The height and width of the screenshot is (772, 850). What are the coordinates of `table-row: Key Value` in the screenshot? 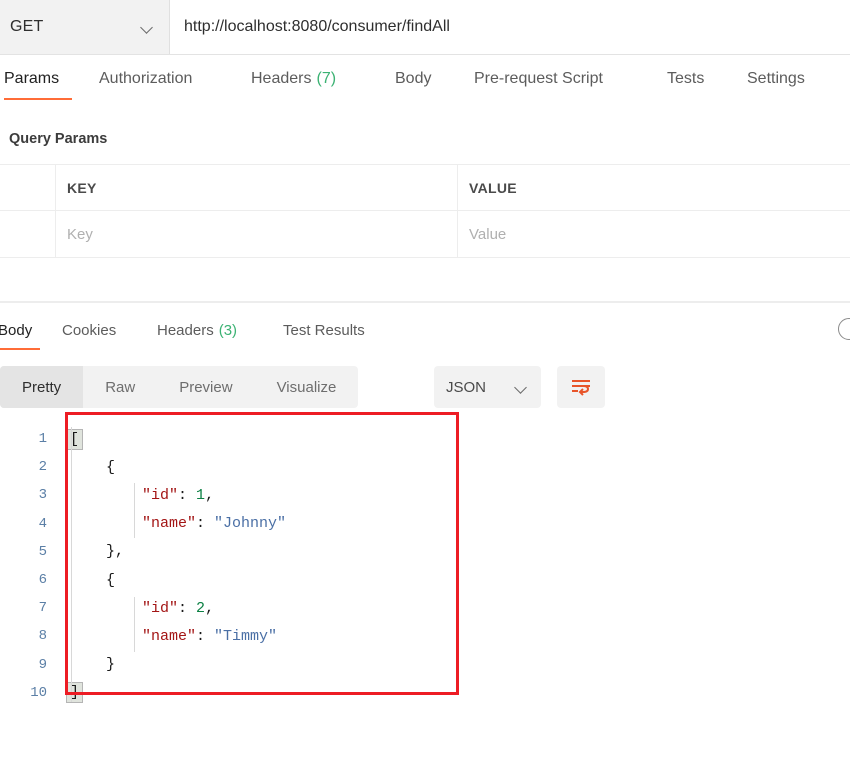 It's located at (425, 234).